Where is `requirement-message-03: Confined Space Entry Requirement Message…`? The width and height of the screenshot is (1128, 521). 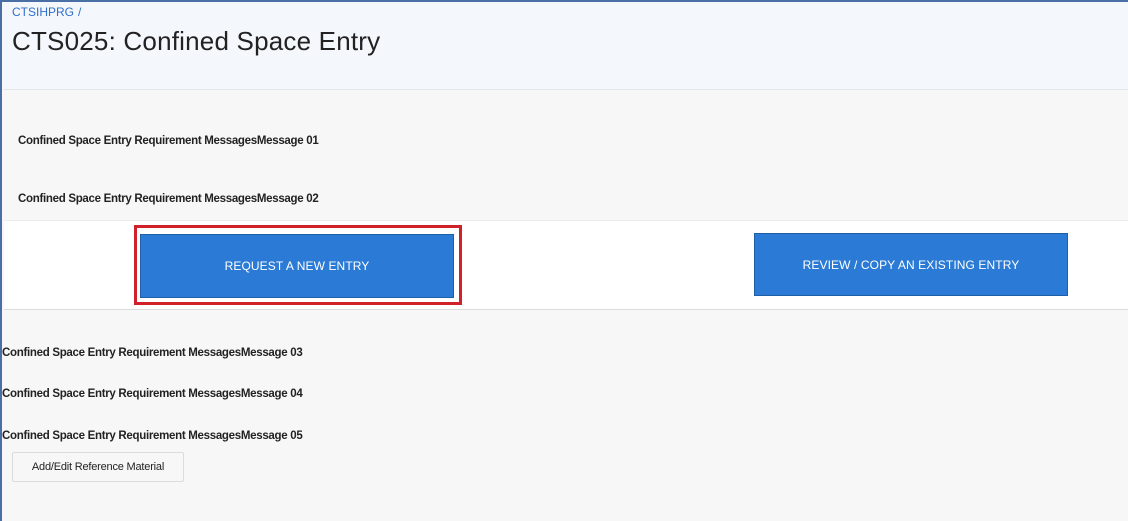 requirement-message-03: Confined Space Entry Requirement Message… is located at coordinates (152, 353).